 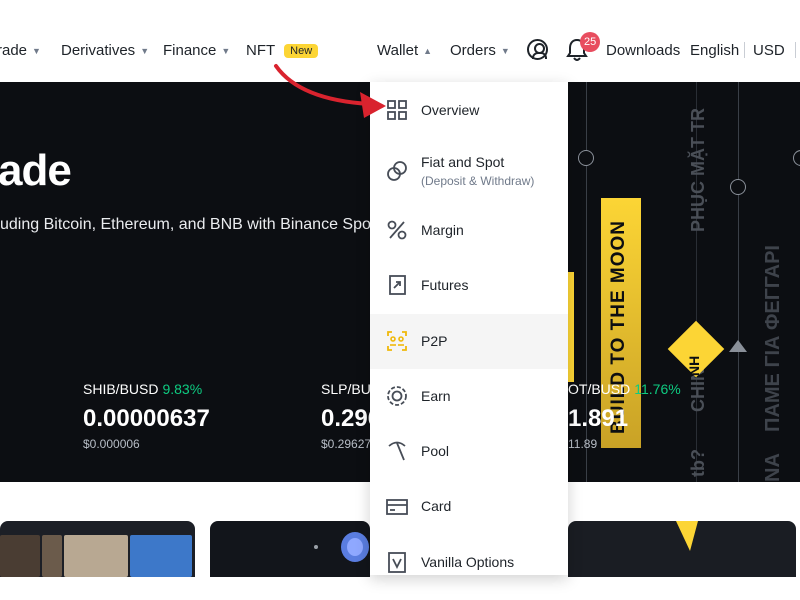 I want to click on menu-item-label: Card, so click(x=436, y=506).